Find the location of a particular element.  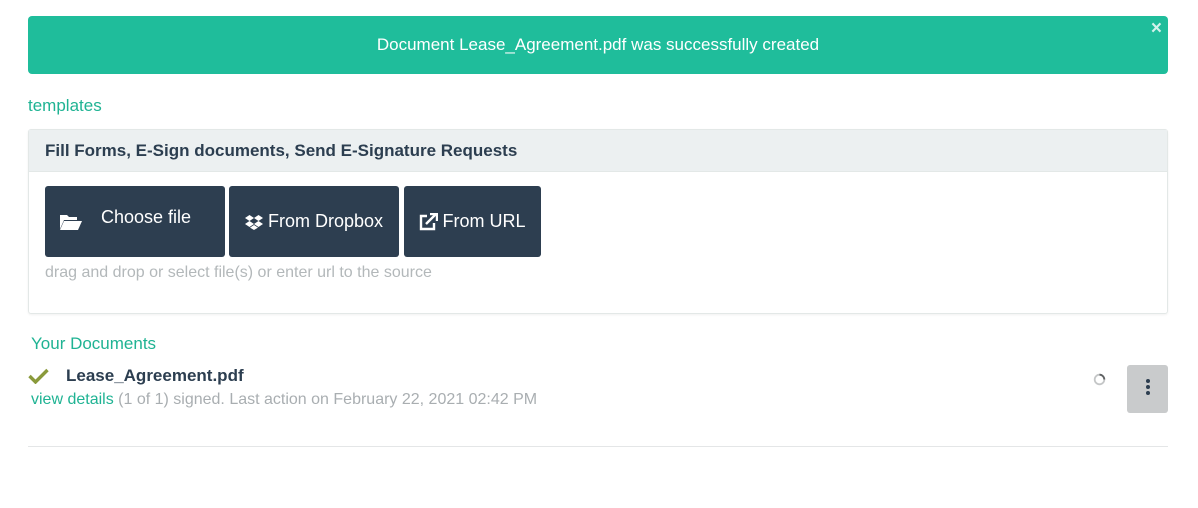

external-link-icon is located at coordinates (429, 221).